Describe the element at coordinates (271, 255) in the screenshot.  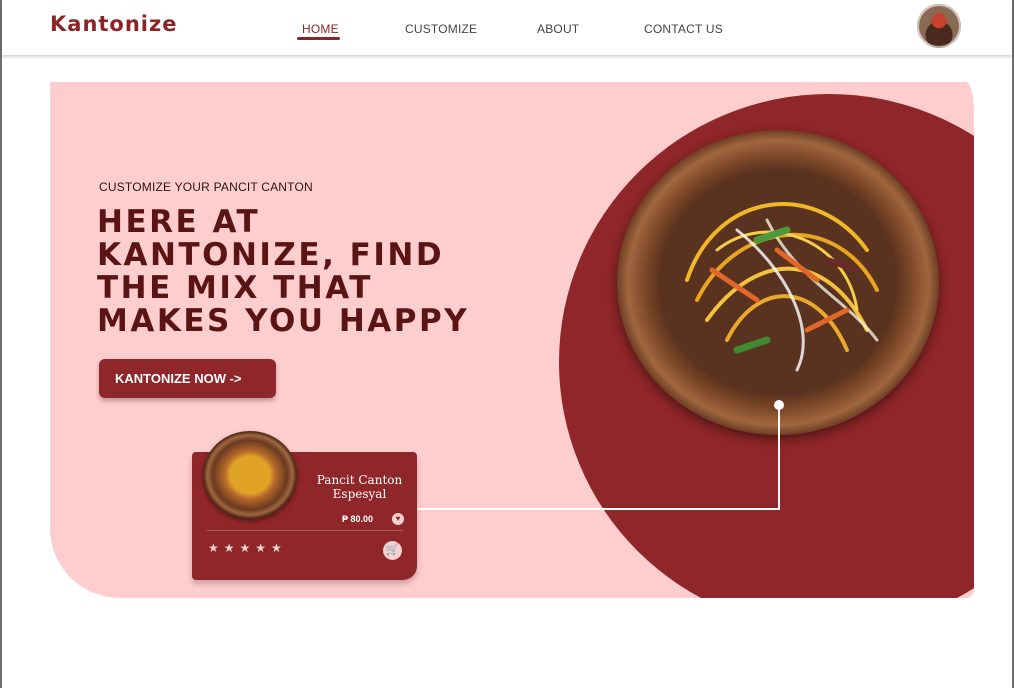
I see `headline-line-2: KANTONIZE, FIND` at that location.